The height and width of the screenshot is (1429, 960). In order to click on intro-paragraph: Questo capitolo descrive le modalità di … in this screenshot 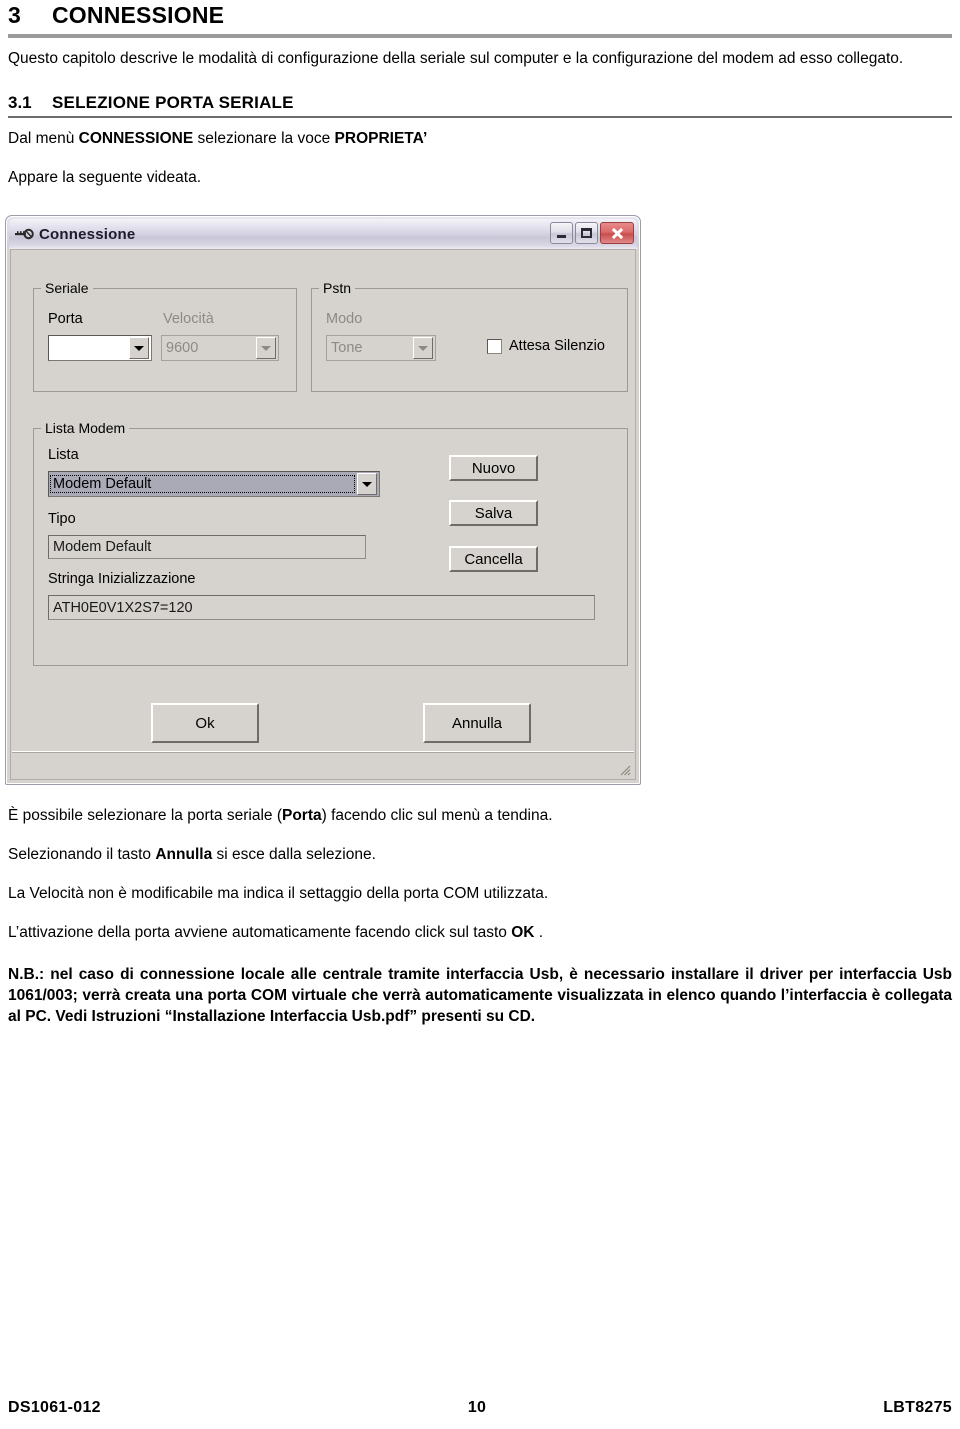, I will do `click(456, 58)`.